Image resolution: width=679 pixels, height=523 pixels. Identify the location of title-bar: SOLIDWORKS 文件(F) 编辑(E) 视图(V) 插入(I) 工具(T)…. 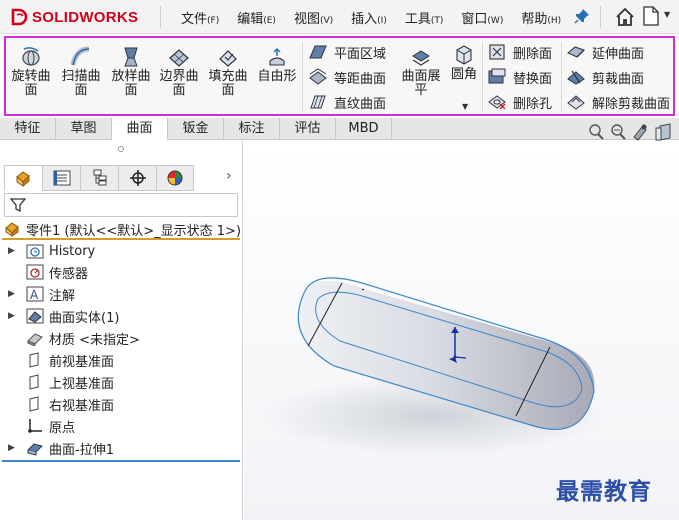
(339, 17).